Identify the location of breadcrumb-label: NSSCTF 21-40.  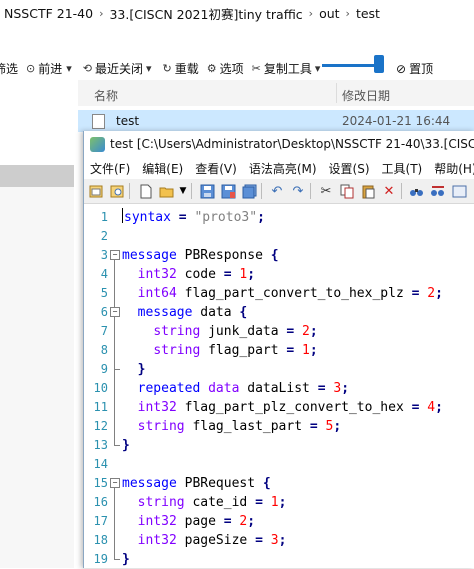
(49, 13).